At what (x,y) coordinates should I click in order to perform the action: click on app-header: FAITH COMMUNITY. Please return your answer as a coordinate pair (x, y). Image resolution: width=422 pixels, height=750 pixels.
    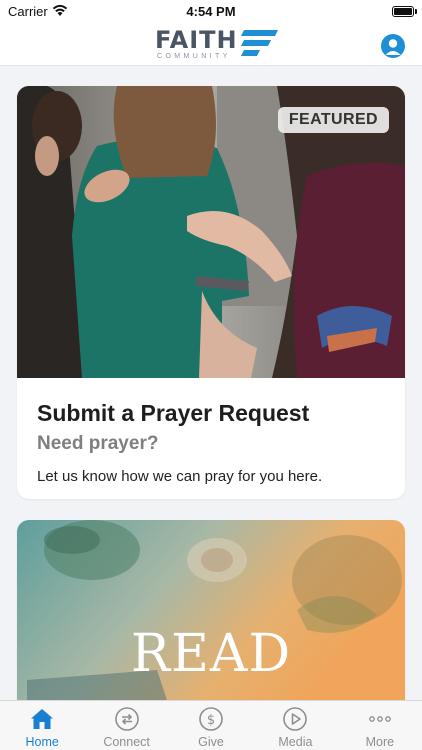
    Looking at the image, I should click on (211, 45).